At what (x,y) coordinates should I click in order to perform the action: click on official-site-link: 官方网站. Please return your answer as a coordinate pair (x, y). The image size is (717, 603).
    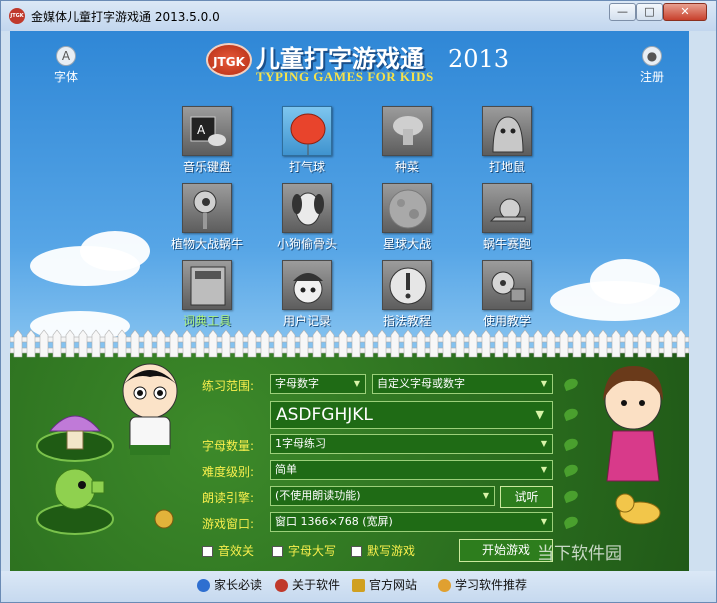
    Looking at the image, I should click on (384, 585).